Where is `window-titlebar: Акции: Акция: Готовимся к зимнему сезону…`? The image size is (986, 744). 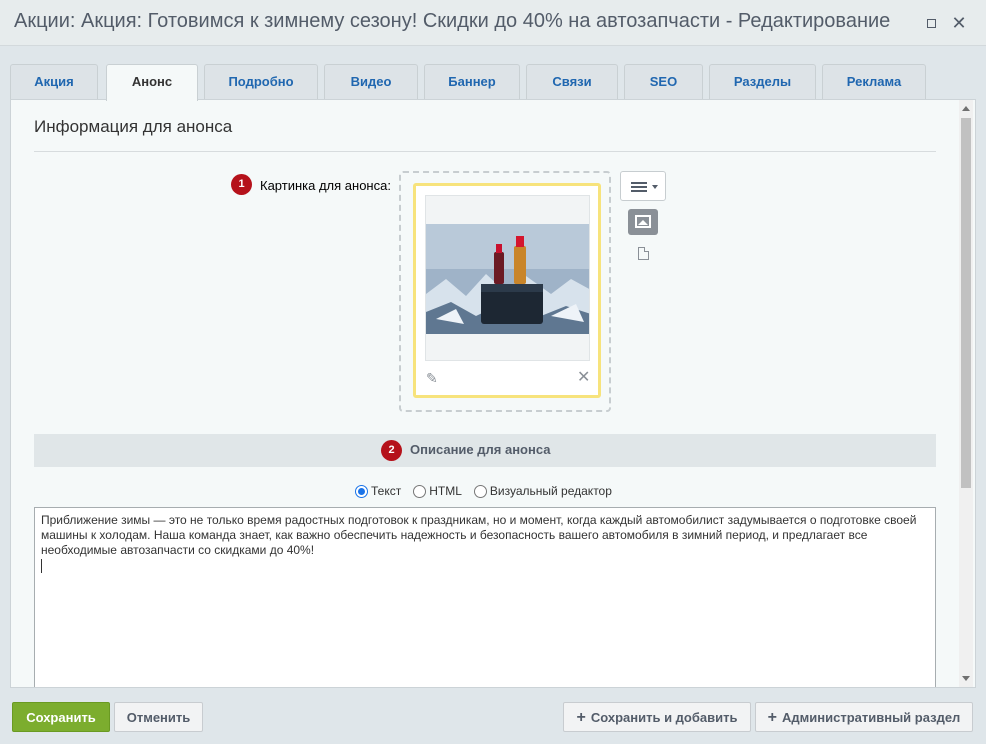 window-titlebar: Акции: Акция: Готовимся к зимнему сезону… is located at coordinates (493, 23).